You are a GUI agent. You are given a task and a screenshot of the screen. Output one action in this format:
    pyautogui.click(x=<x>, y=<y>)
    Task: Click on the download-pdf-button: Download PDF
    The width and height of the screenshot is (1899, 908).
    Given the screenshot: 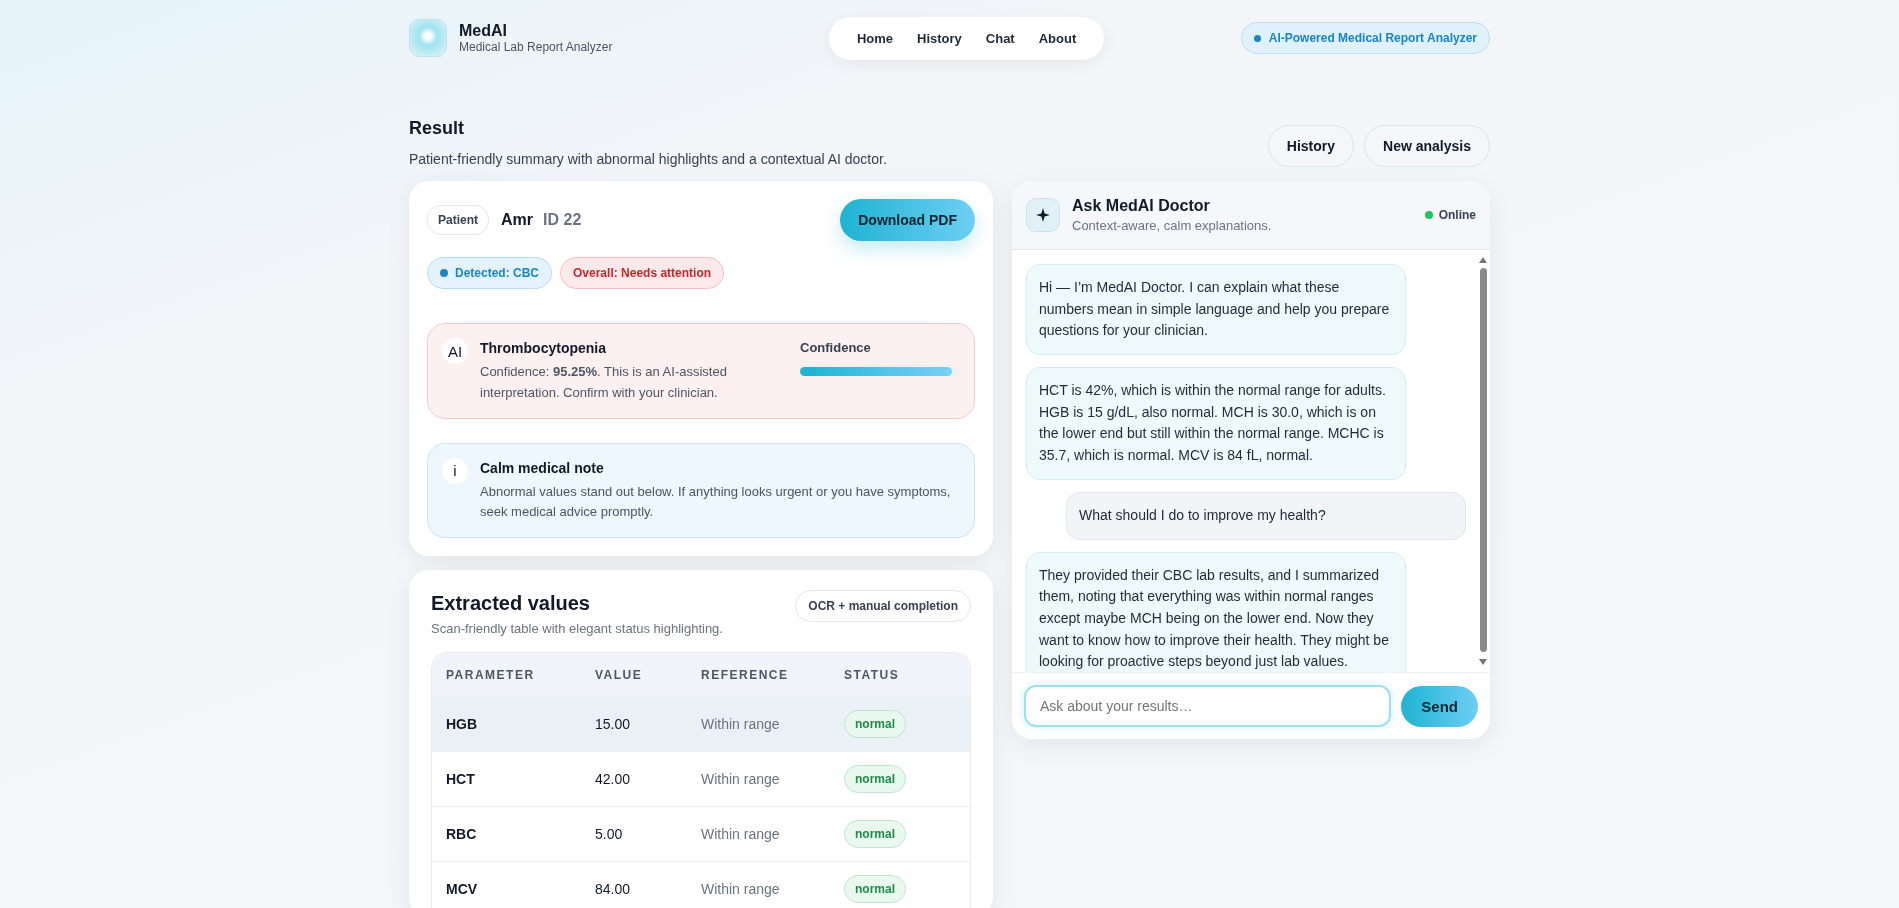 What is the action you would take?
    pyautogui.click(x=907, y=220)
    